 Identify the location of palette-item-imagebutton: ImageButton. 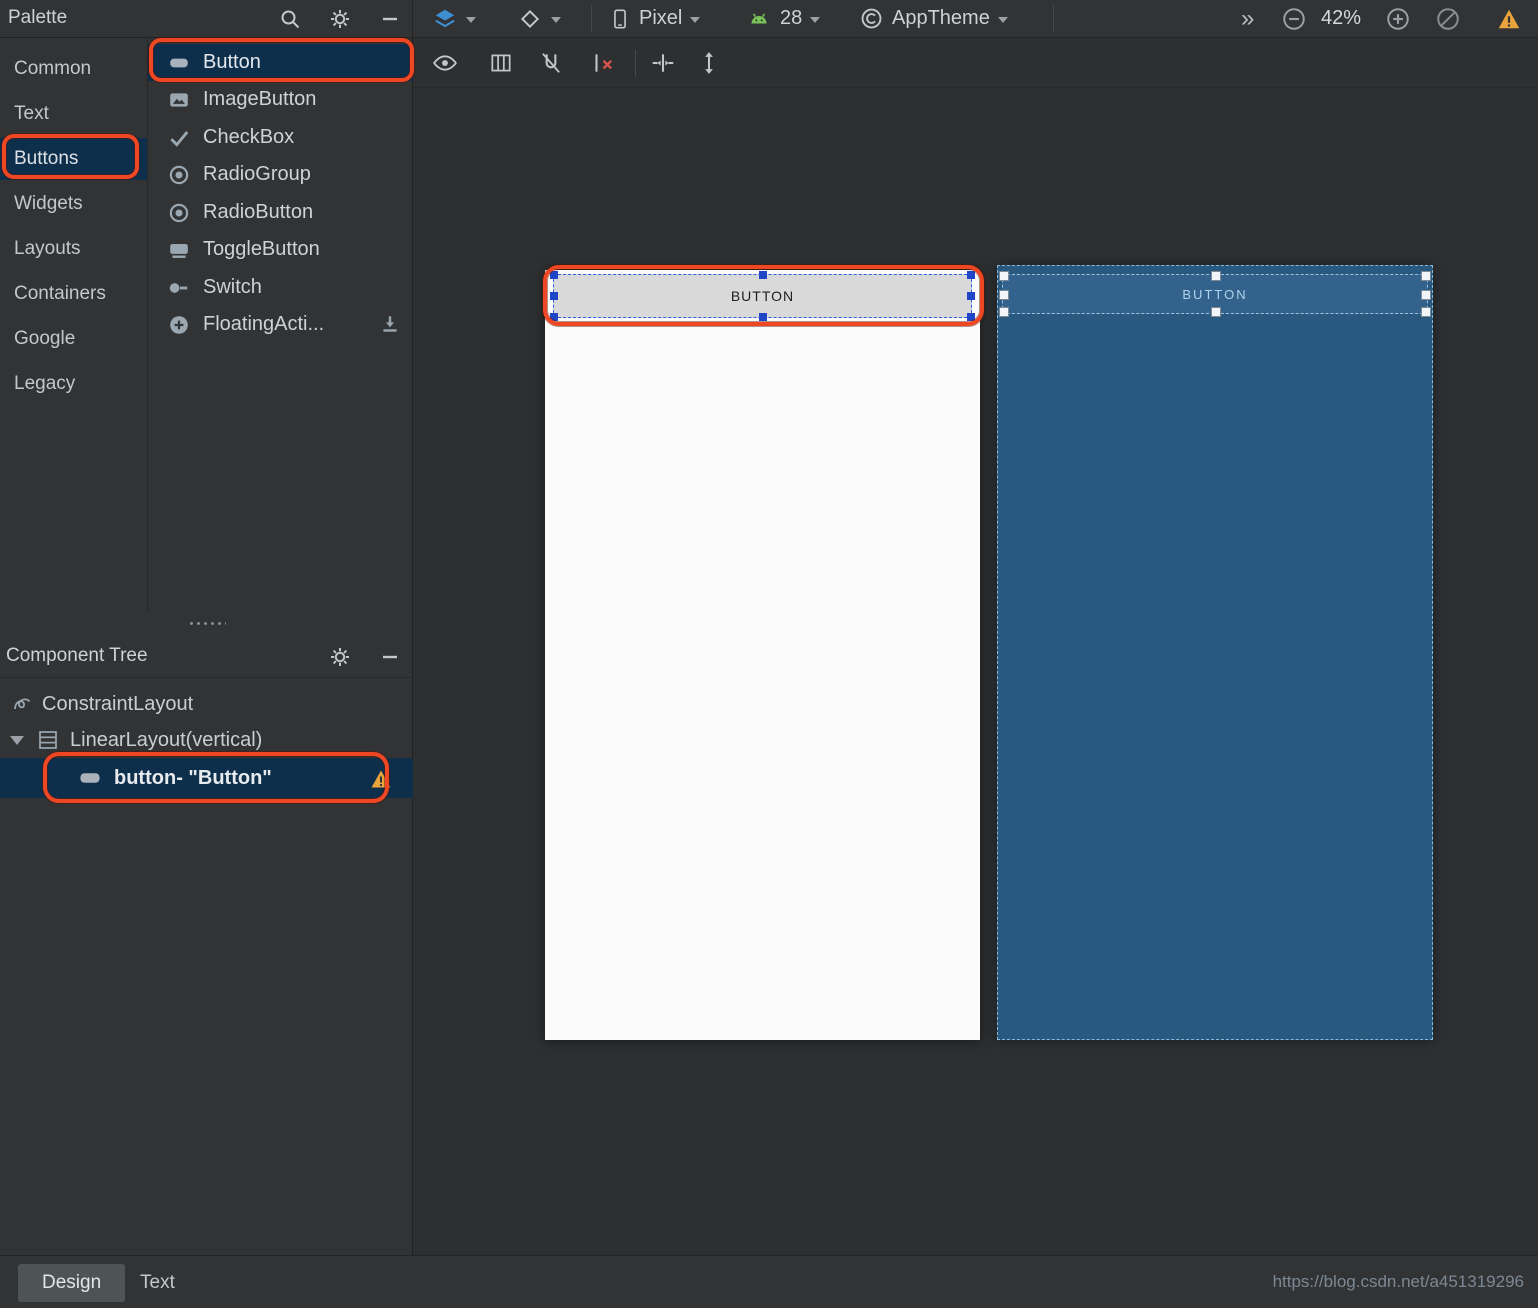
(280, 99).